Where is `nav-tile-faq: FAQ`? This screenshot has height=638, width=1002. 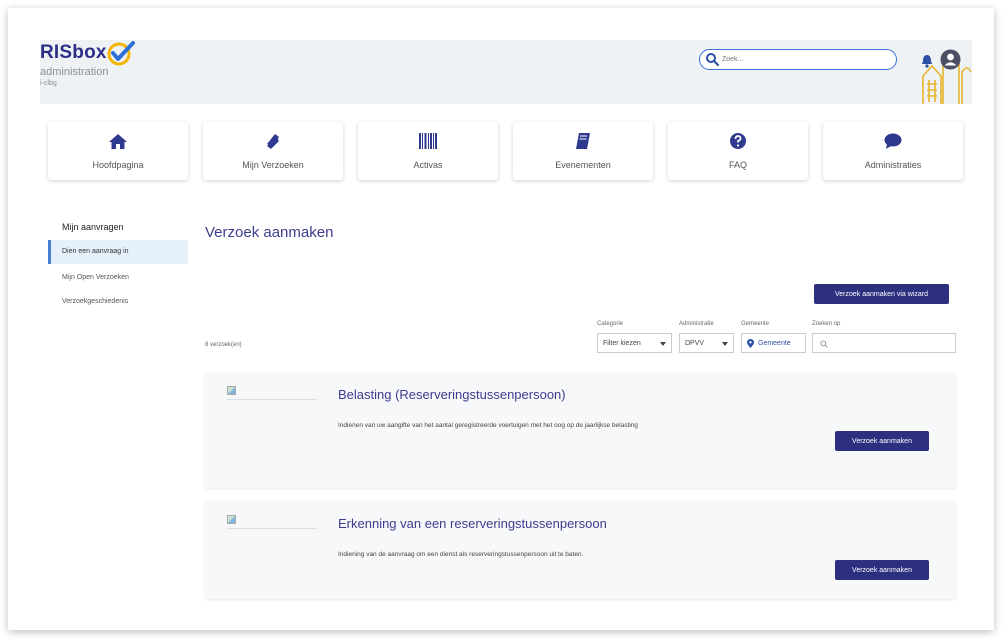
nav-tile-faq: FAQ is located at coordinates (738, 151).